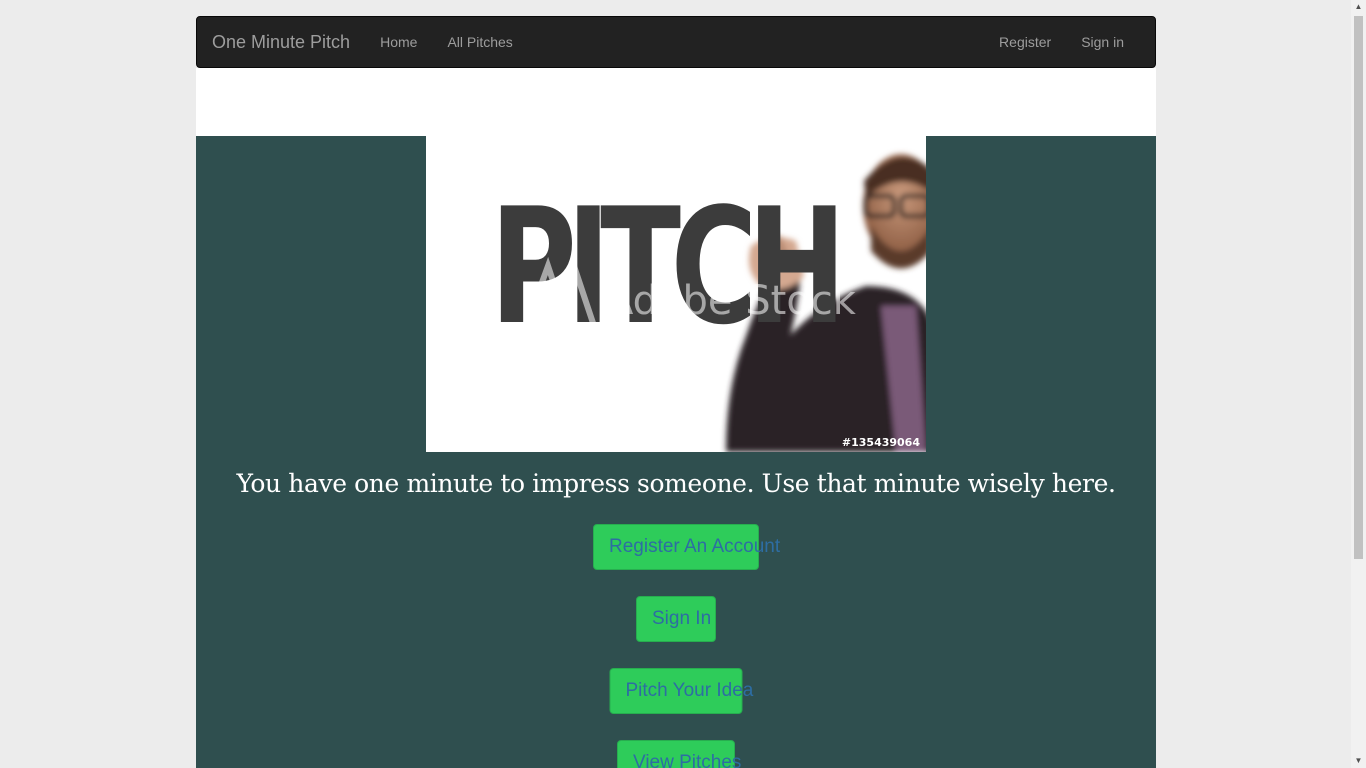 This screenshot has width=1366, height=768. What do you see at coordinates (1358, 761) in the screenshot?
I see `scroll-down-arrow-icon: ▼` at bounding box center [1358, 761].